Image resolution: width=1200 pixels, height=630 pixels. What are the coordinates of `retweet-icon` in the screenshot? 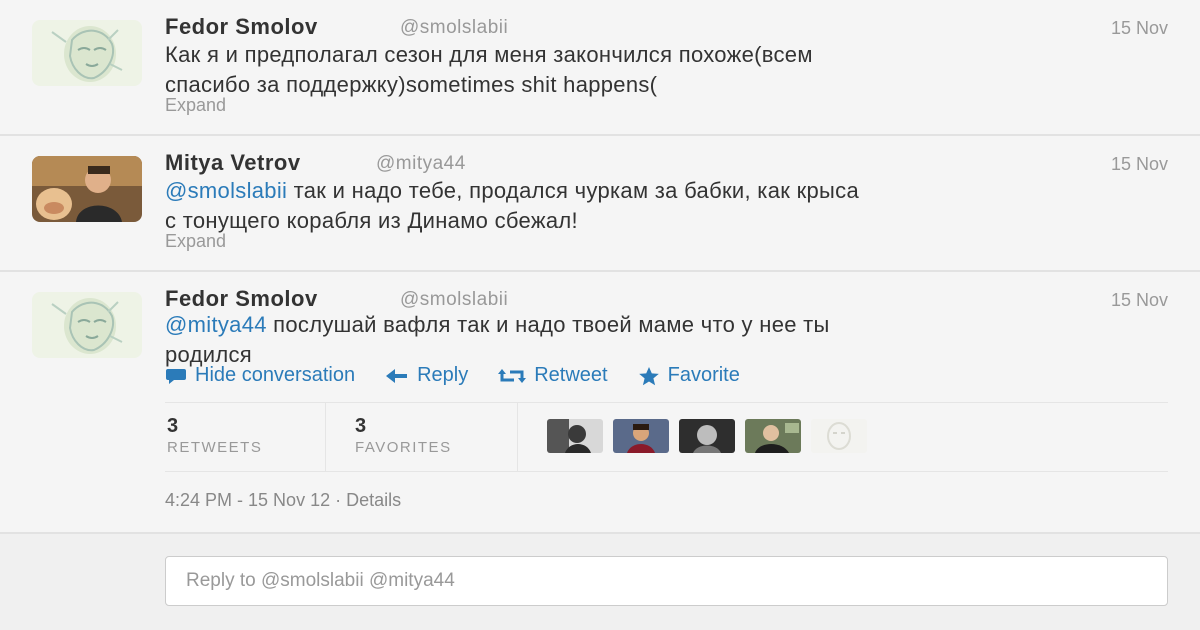 It's located at (512, 376).